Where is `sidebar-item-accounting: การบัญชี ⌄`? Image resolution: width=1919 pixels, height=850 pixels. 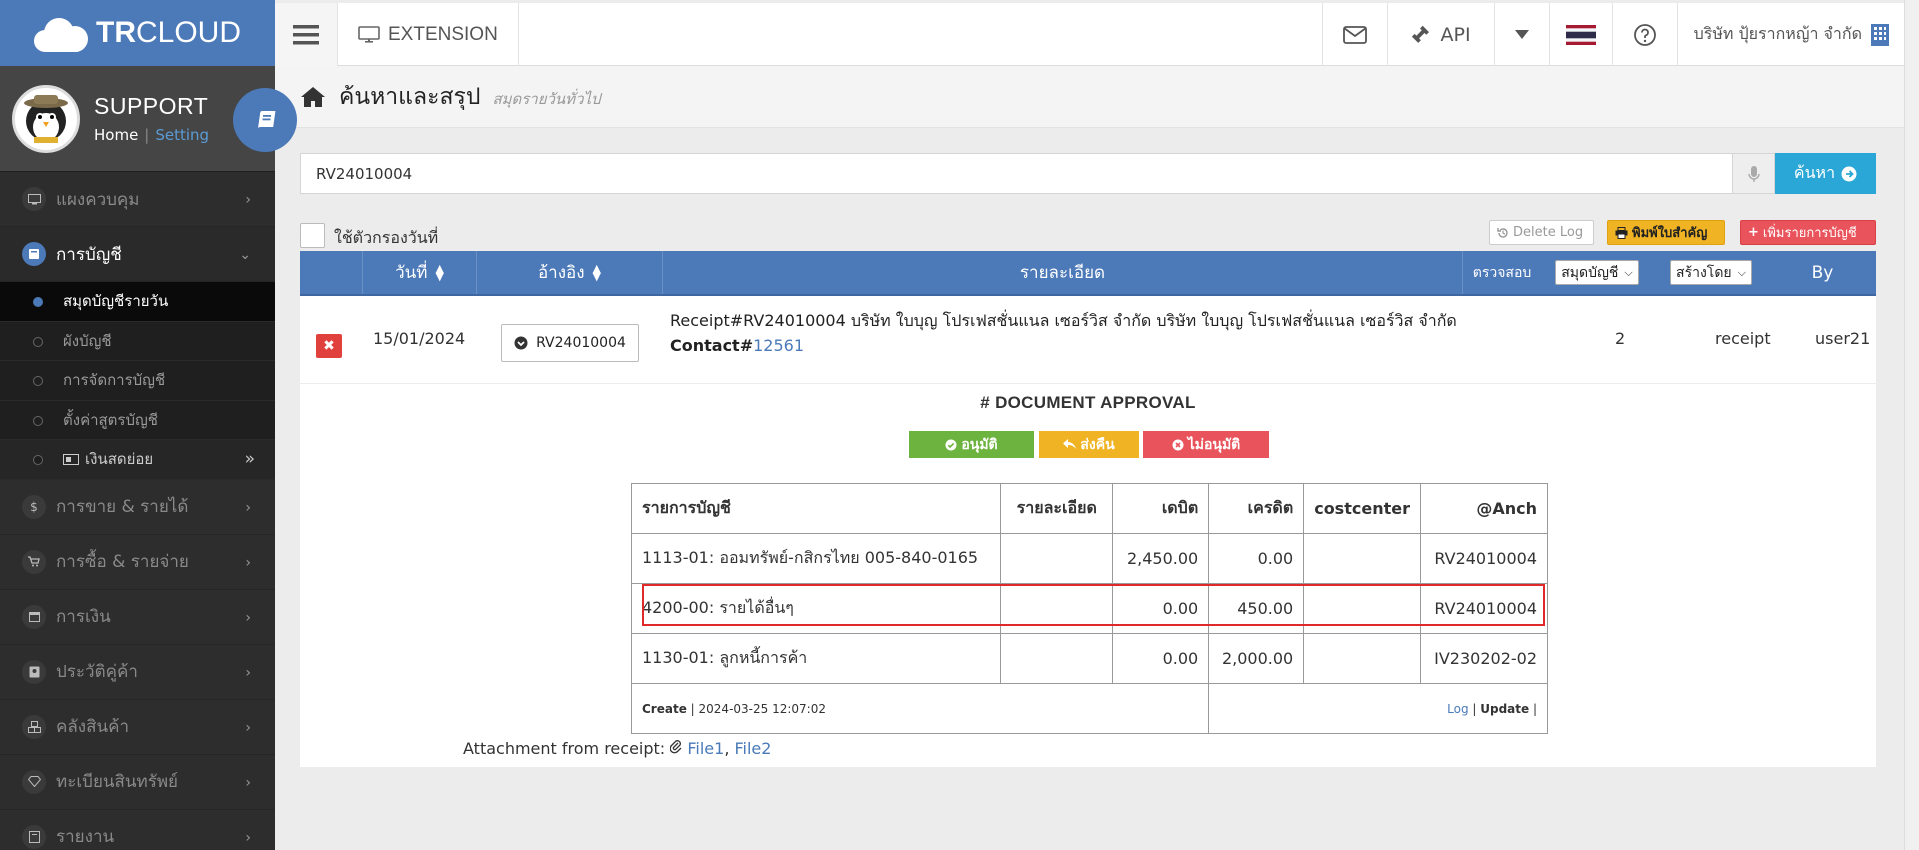
sidebar-item-accounting: การบัญชี ⌄ is located at coordinates (137, 254).